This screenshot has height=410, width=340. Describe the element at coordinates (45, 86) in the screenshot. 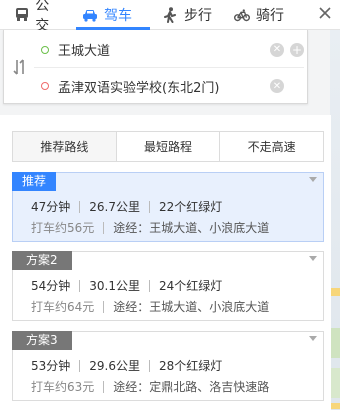

I see `end-dot-icon` at that location.